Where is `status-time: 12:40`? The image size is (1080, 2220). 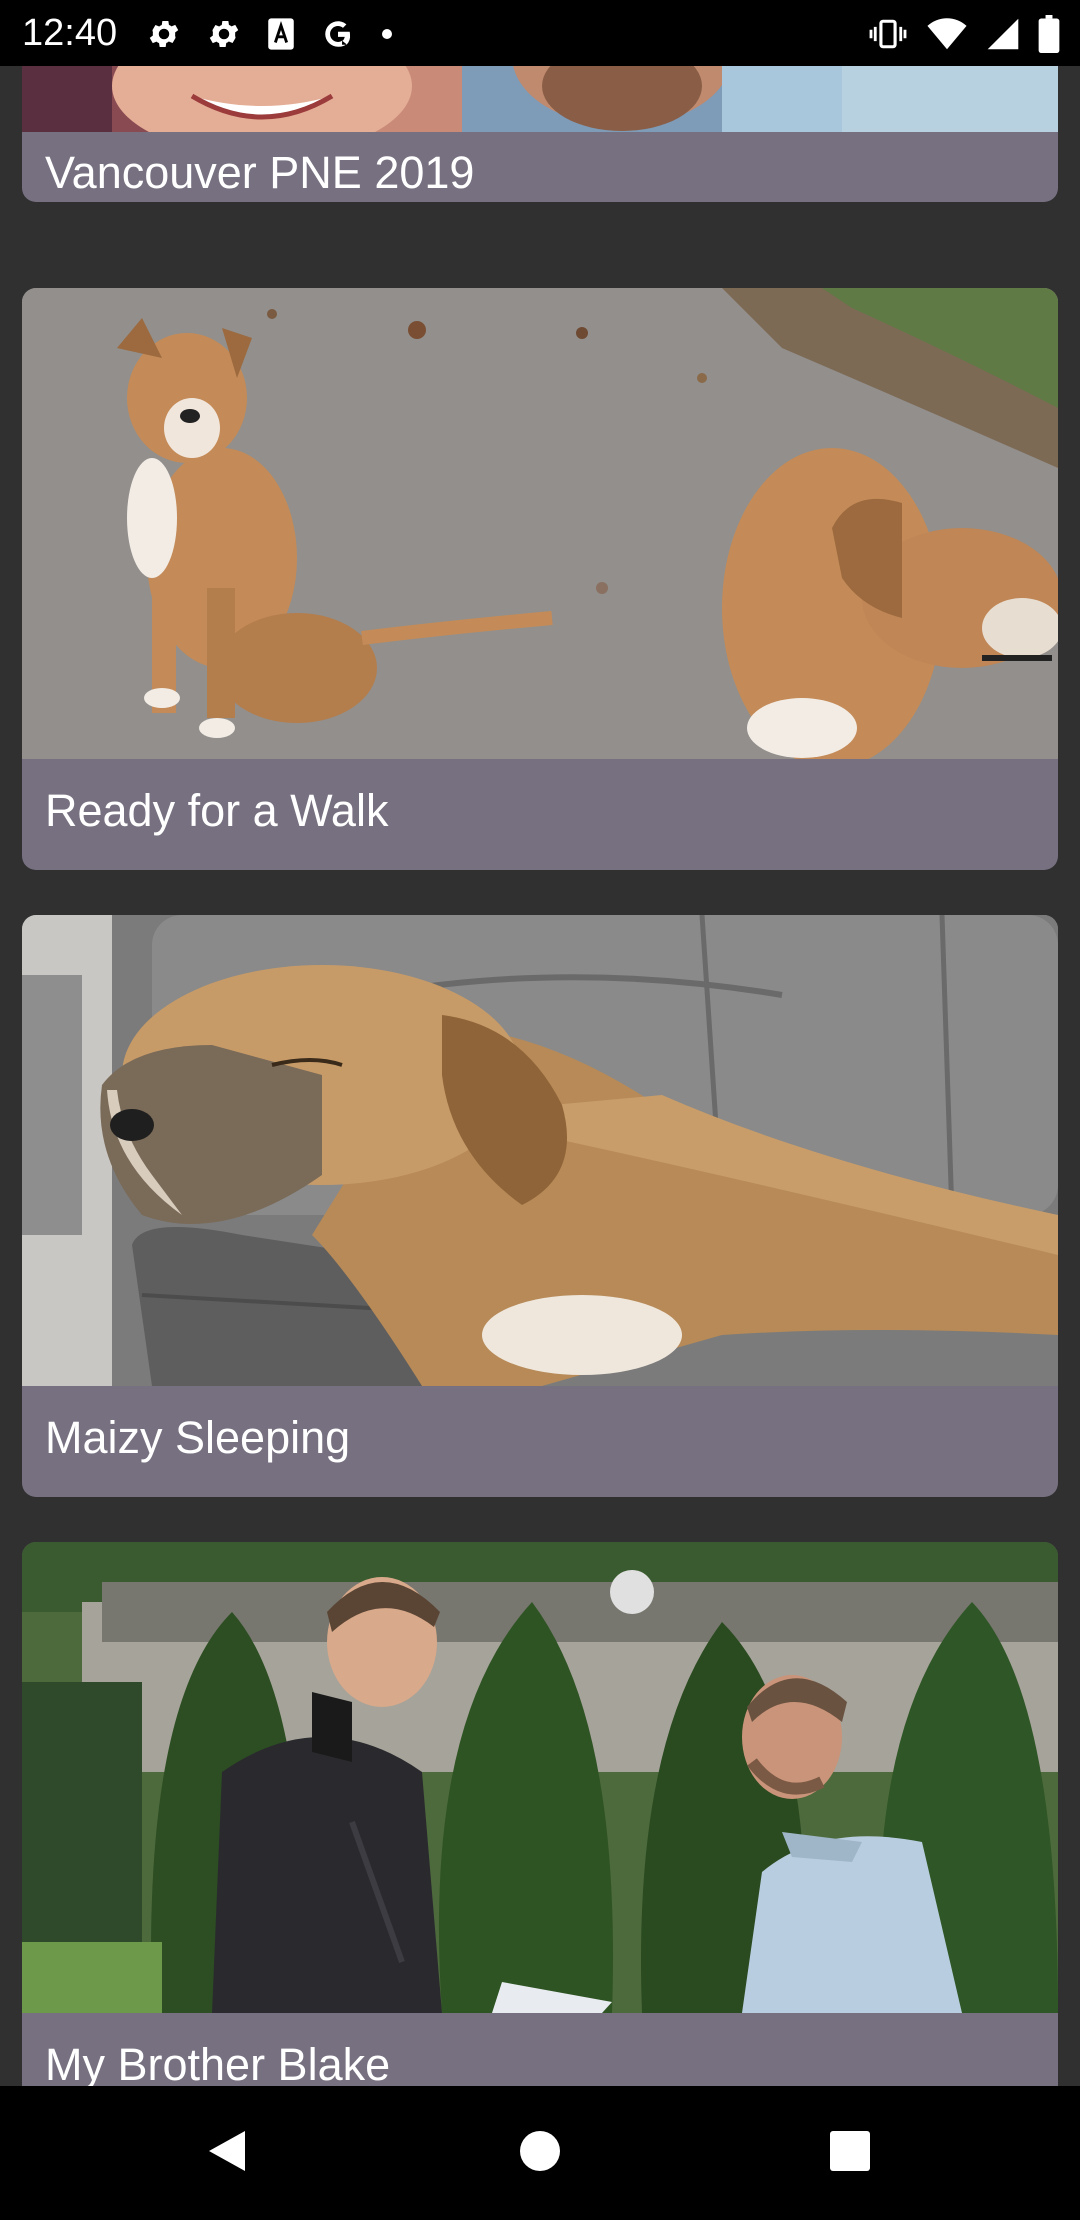 status-time: 12:40 is located at coordinates (70, 33).